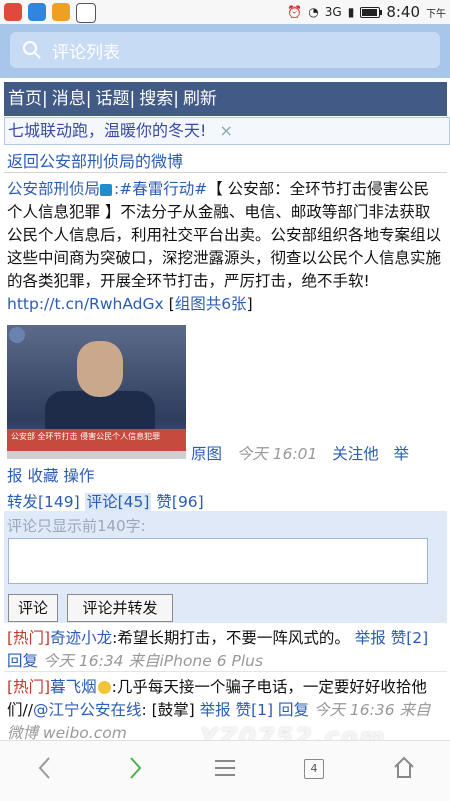 The width and height of the screenshot is (450, 801). What do you see at coordinates (225, 99) in the screenshot?
I see `top-nav: 首页| 消息| 话题| 搜索| 刷新` at bounding box center [225, 99].